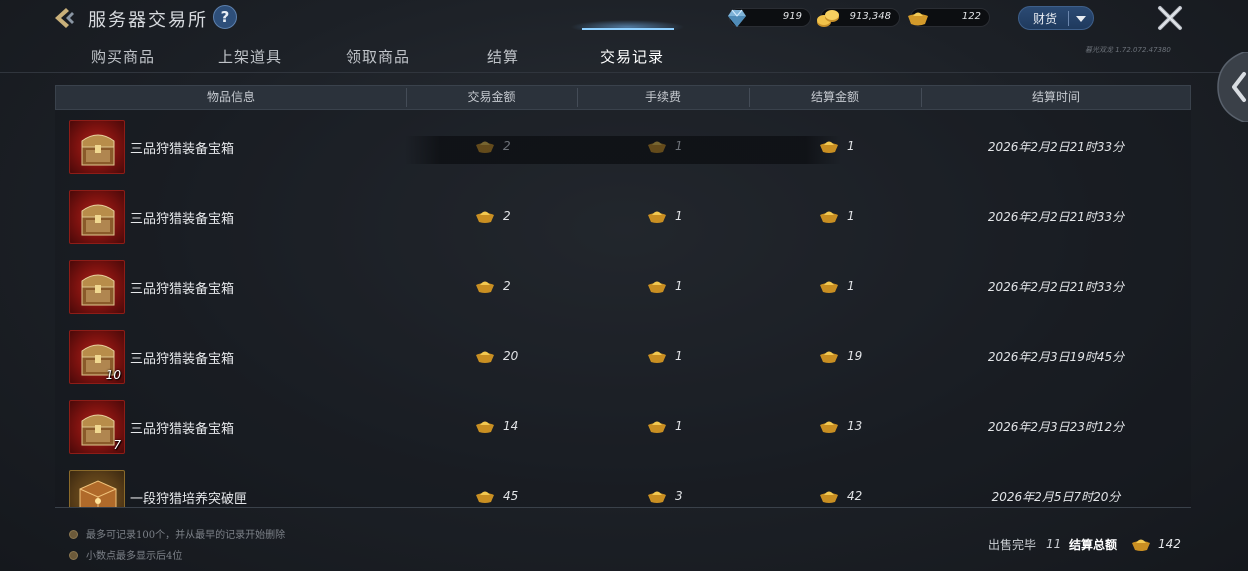  Describe the element at coordinates (1128, 50) in the screenshot. I see `version-label: 暮光双龙 1.72.072.47380` at that location.